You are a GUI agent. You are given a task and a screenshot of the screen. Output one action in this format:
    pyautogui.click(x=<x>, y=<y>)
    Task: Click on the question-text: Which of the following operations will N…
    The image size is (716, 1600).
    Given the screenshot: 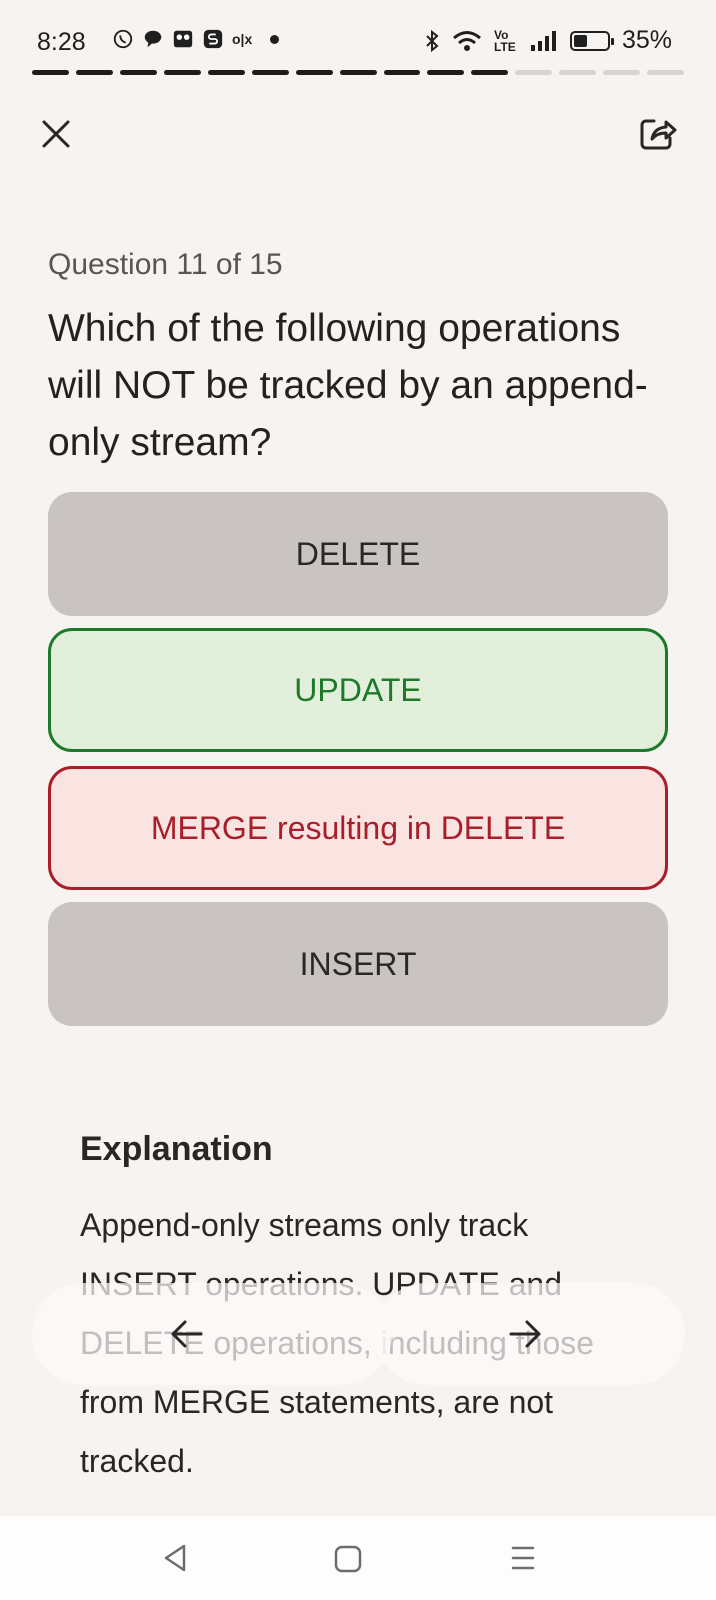 What is the action you would take?
    pyautogui.click(x=348, y=385)
    